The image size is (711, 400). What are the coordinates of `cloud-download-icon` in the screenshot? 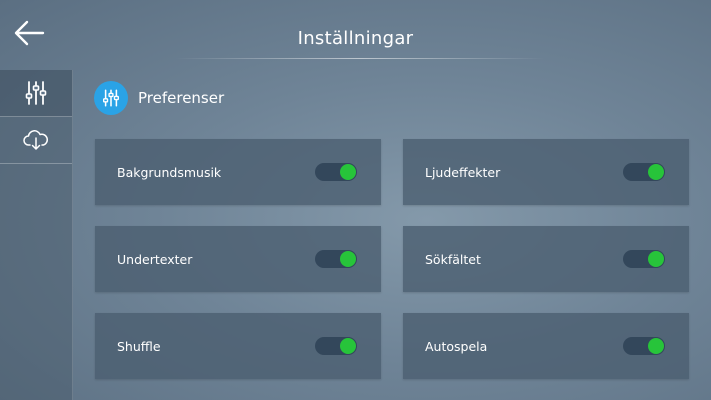 It's located at (35, 140).